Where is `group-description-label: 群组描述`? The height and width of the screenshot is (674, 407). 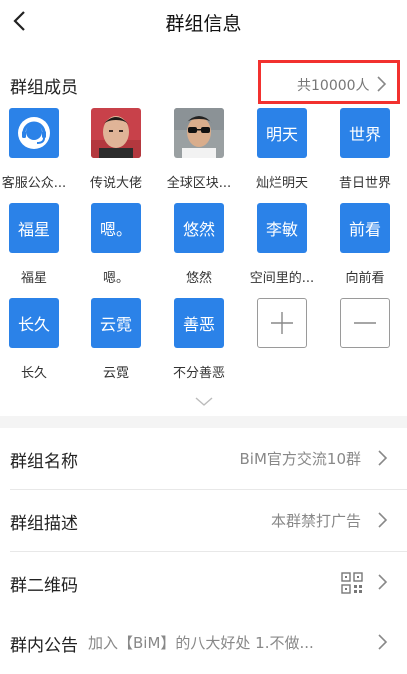 group-description-label: 群组描述 is located at coordinates (44, 524).